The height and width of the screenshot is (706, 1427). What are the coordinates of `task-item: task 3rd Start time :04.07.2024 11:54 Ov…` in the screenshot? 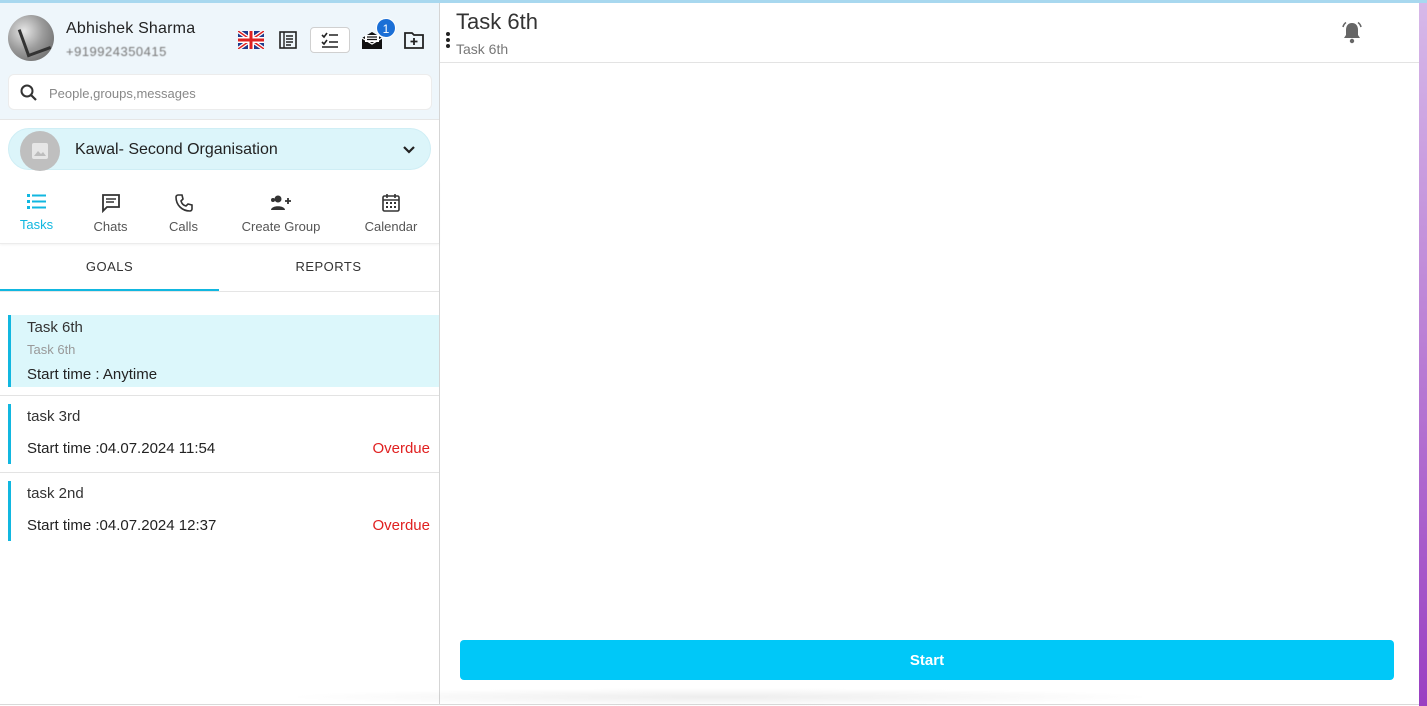 It's located at (223, 434).